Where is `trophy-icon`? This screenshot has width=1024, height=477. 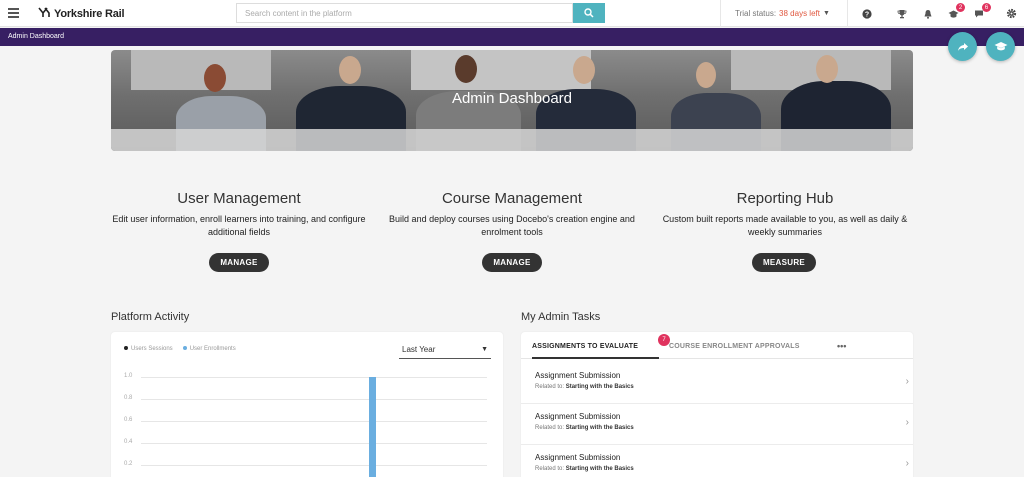
trophy-icon is located at coordinates (902, 13).